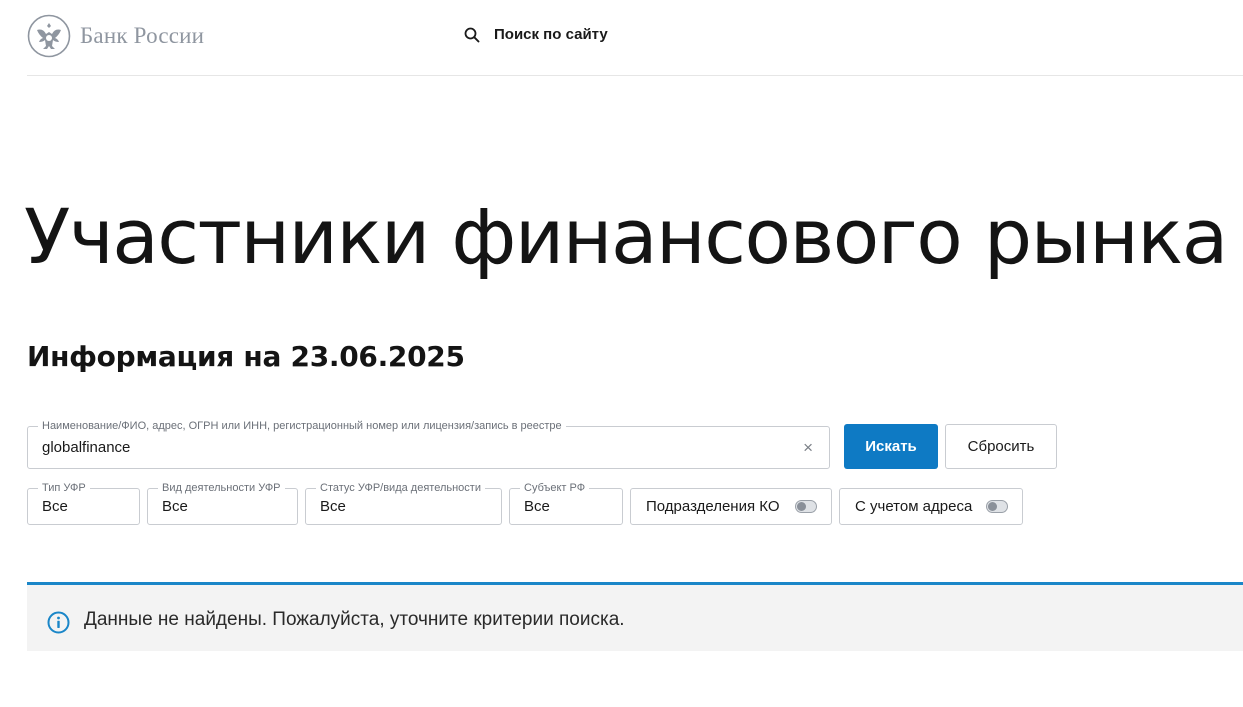  I want to click on toggle-label: Подразделения КО, so click(713, 506).